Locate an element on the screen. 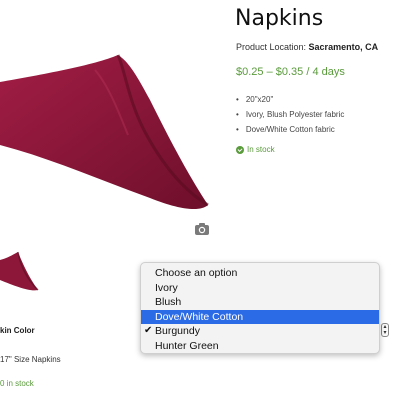 The width and height of the screenshot is (400, 400). option-burgundy-label: Burgundy is located at coordinates (177, 331).